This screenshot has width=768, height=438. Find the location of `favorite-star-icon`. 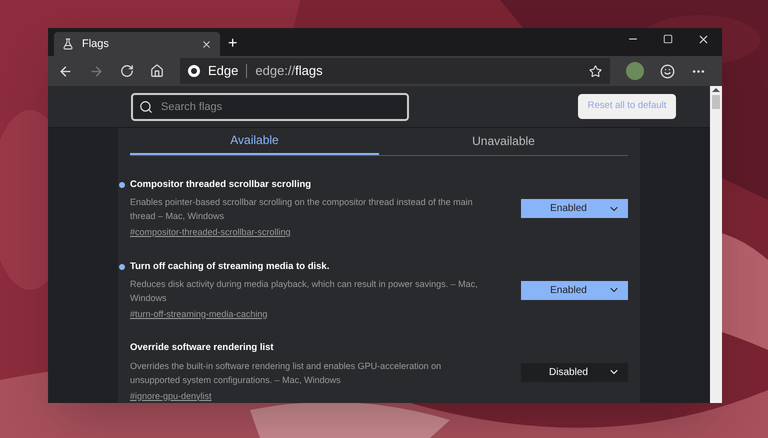

favorite-star-icon is located at coordinates (595, 71).